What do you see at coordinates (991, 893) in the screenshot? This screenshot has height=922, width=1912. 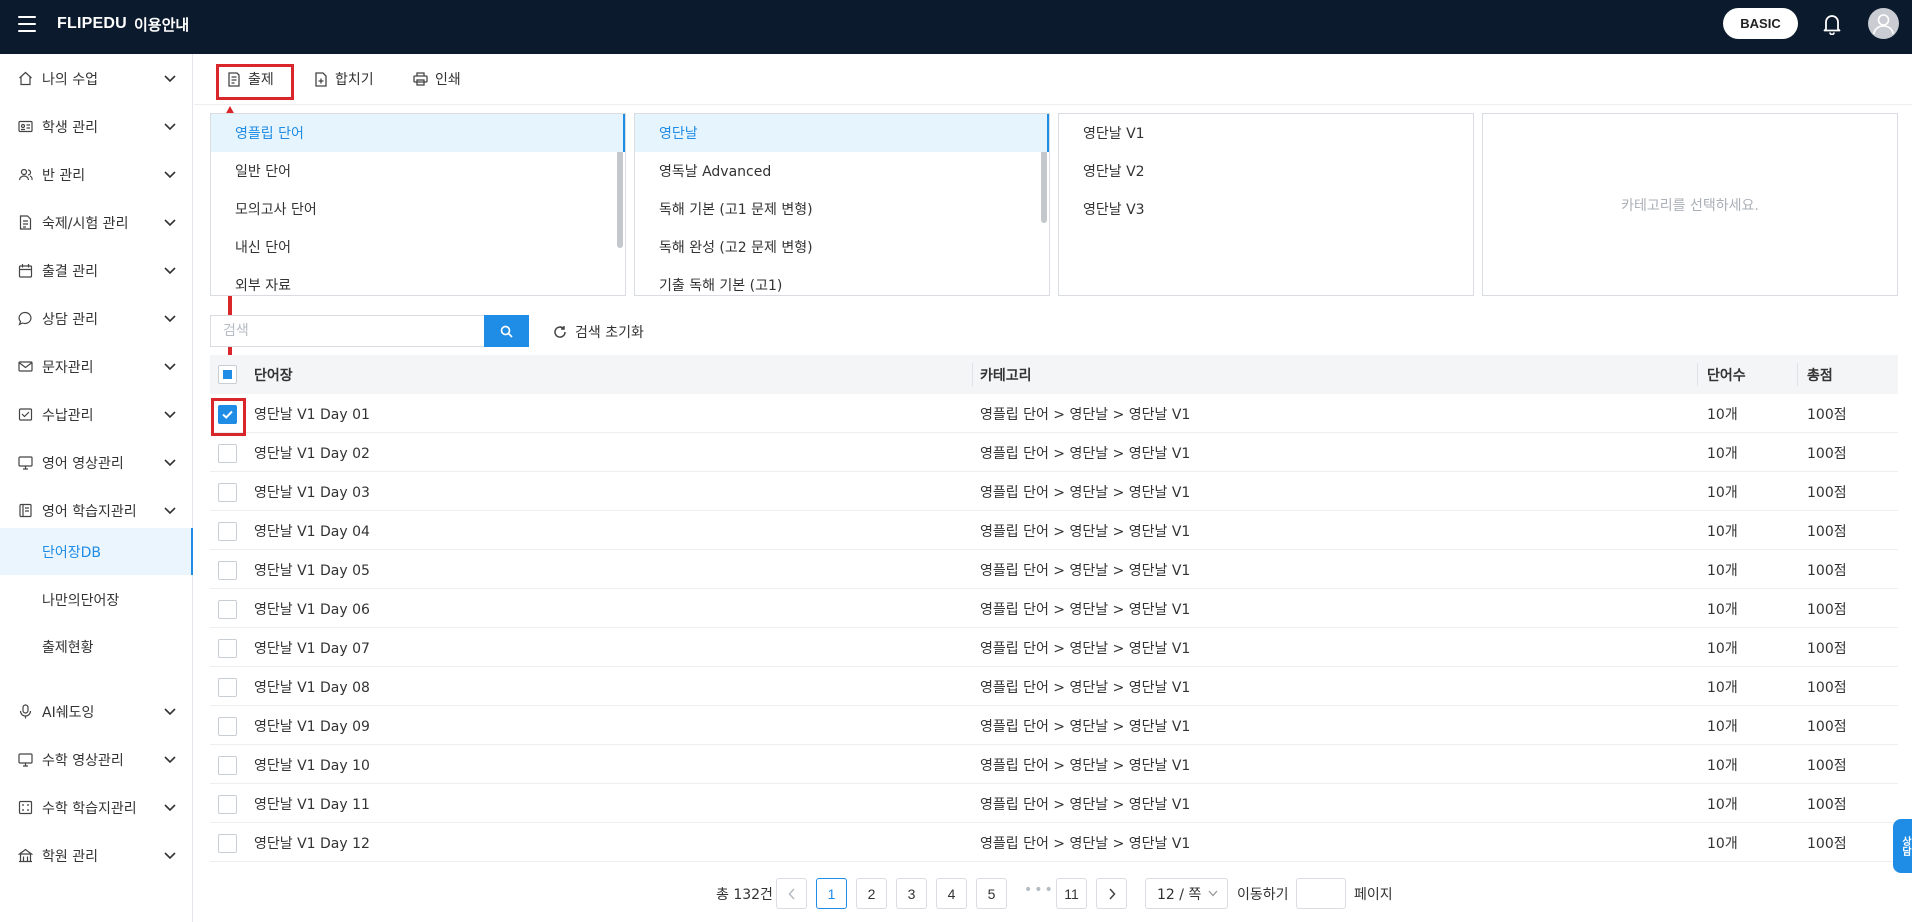 I see `page-button-5: 5` at bounding box center [991, 893].